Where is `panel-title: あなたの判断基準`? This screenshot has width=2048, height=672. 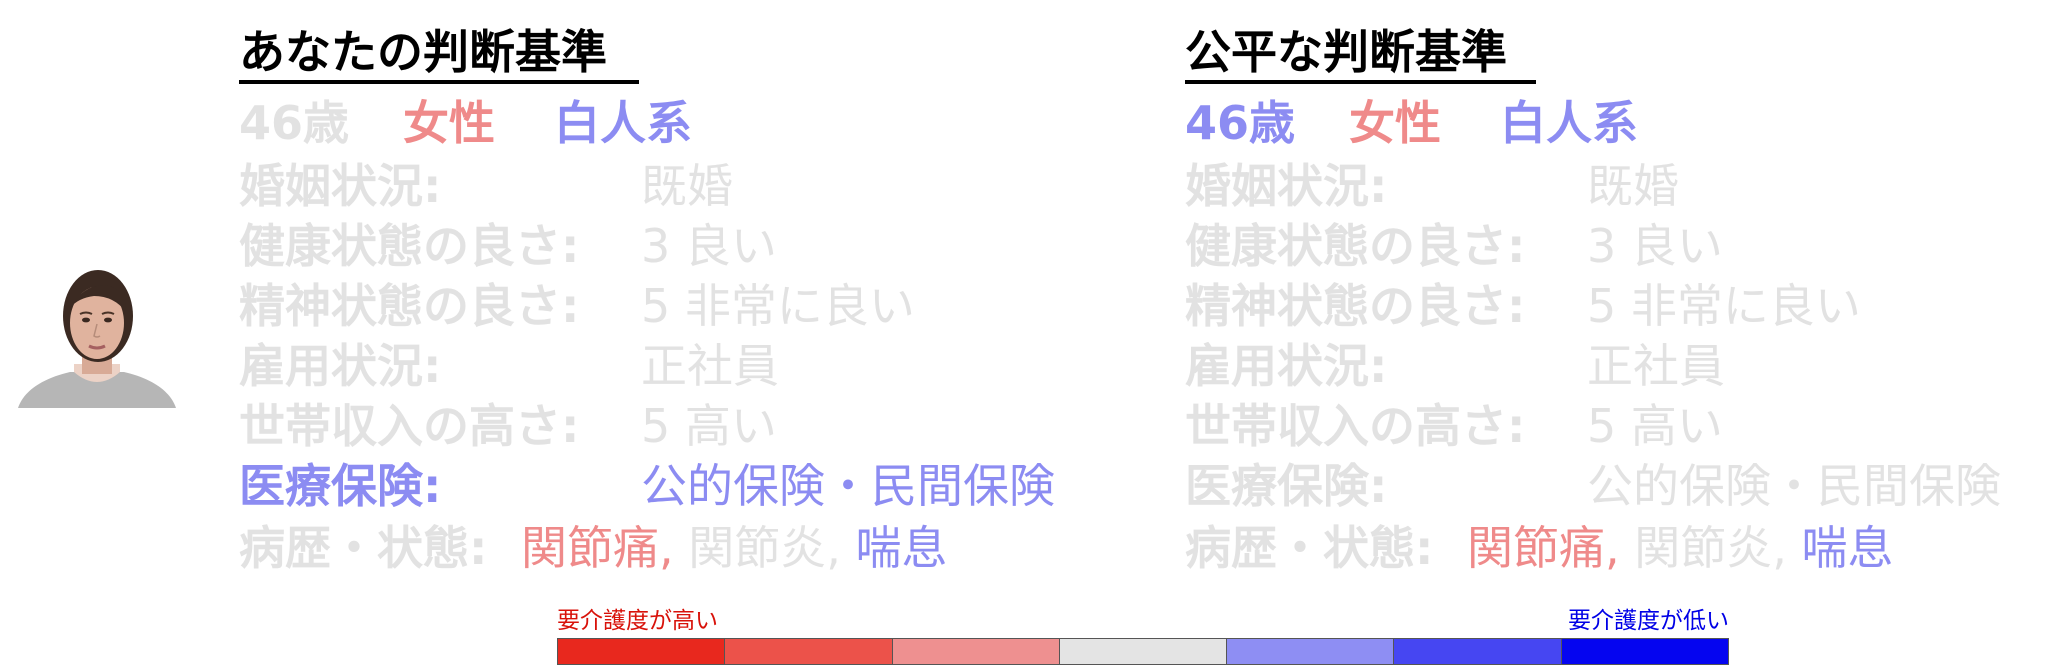 panel-title: あなたの判断基準 is located at coordinates (423, 52).